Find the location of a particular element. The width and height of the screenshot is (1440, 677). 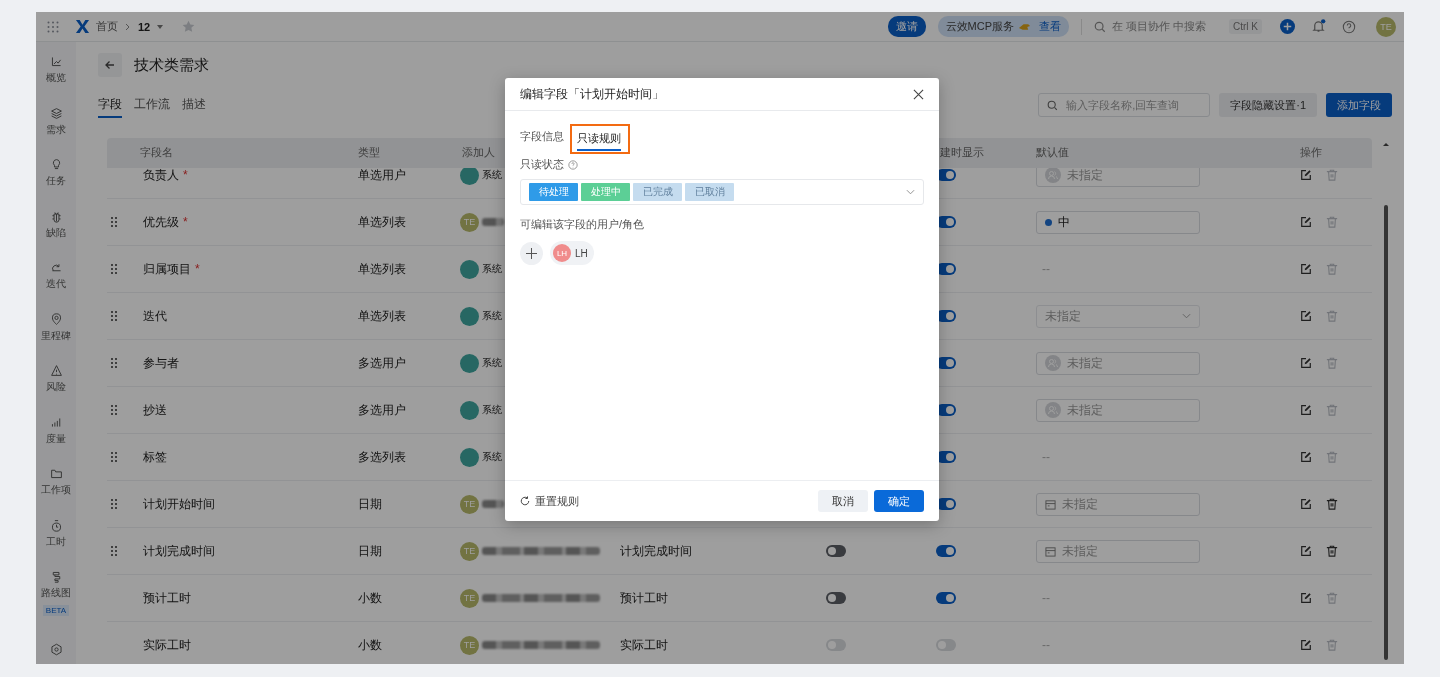

sidebar-item: 概览 is located at coordinates (56, 81).